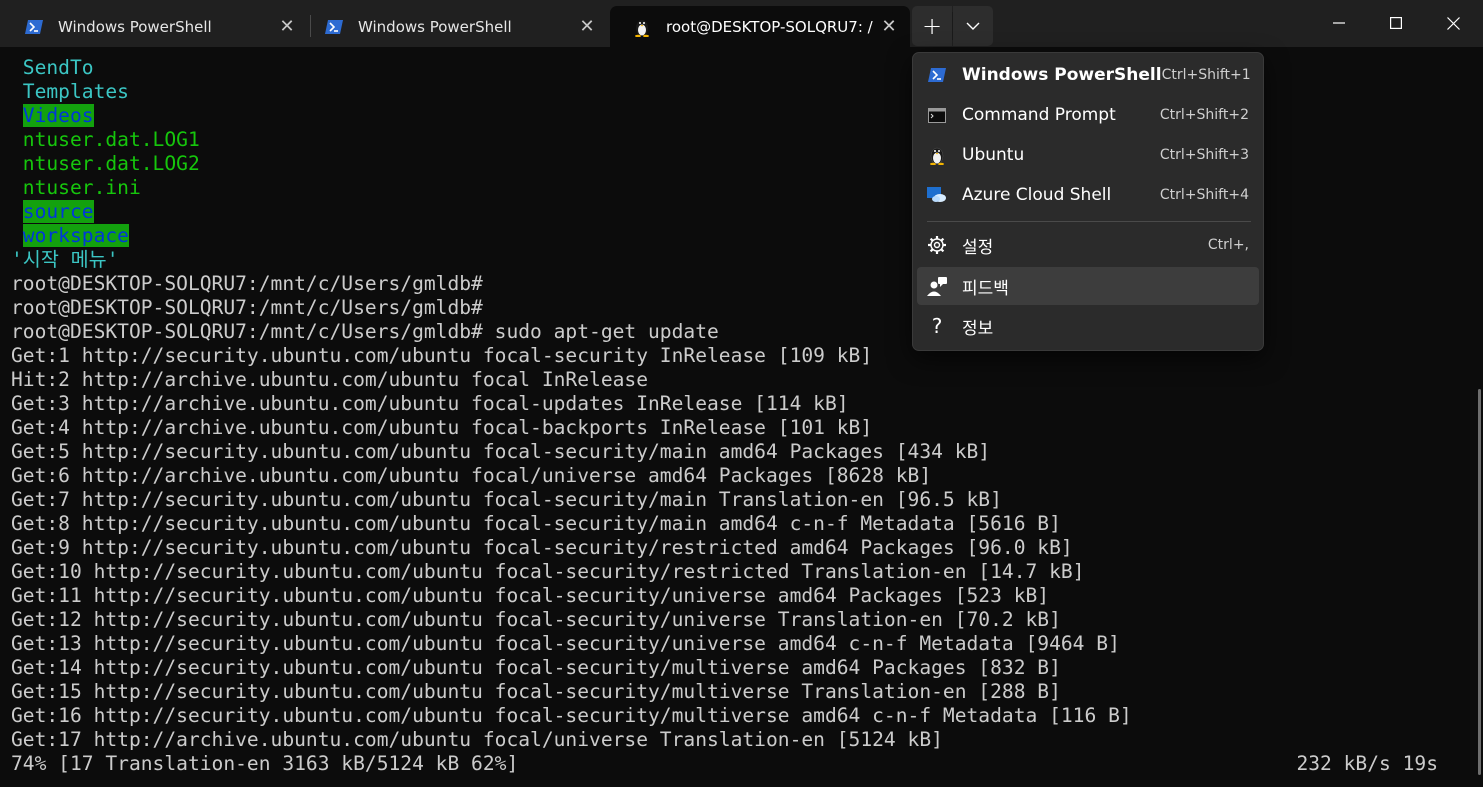 This screenshot has height=787, width=1483. Describe the element at coordinates (58, 67) in the screenshot. I see `terminal-line: SendTo` at that location.